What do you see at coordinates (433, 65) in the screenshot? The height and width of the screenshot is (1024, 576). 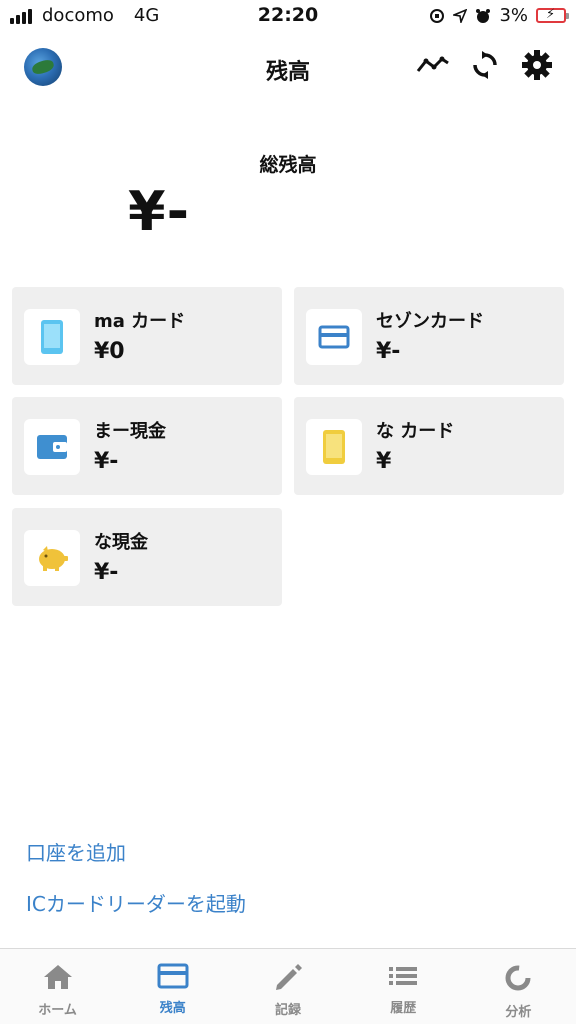 I see `trend-chart-icon` at bounding box center [433, 65].